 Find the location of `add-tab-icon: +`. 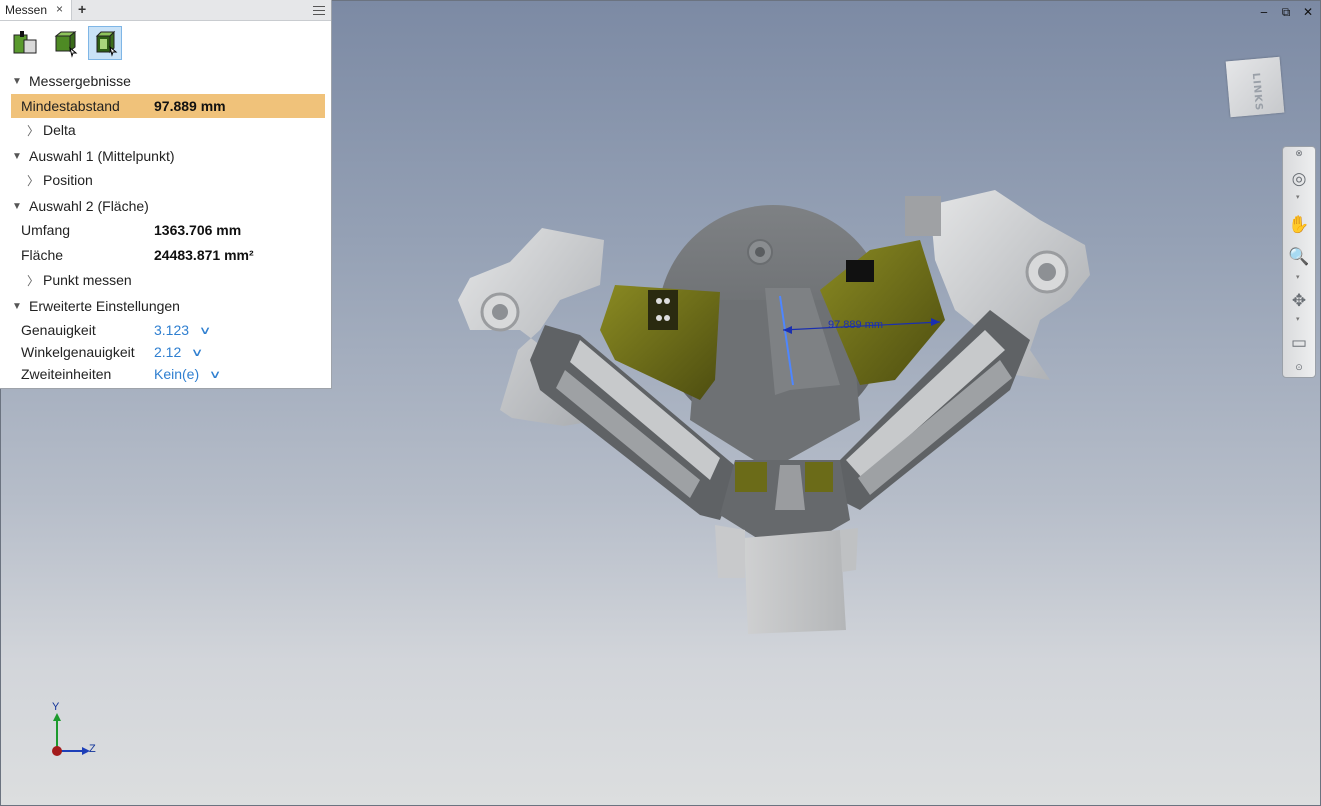

add-tab-icon: + is located at coordinates (82, 9).